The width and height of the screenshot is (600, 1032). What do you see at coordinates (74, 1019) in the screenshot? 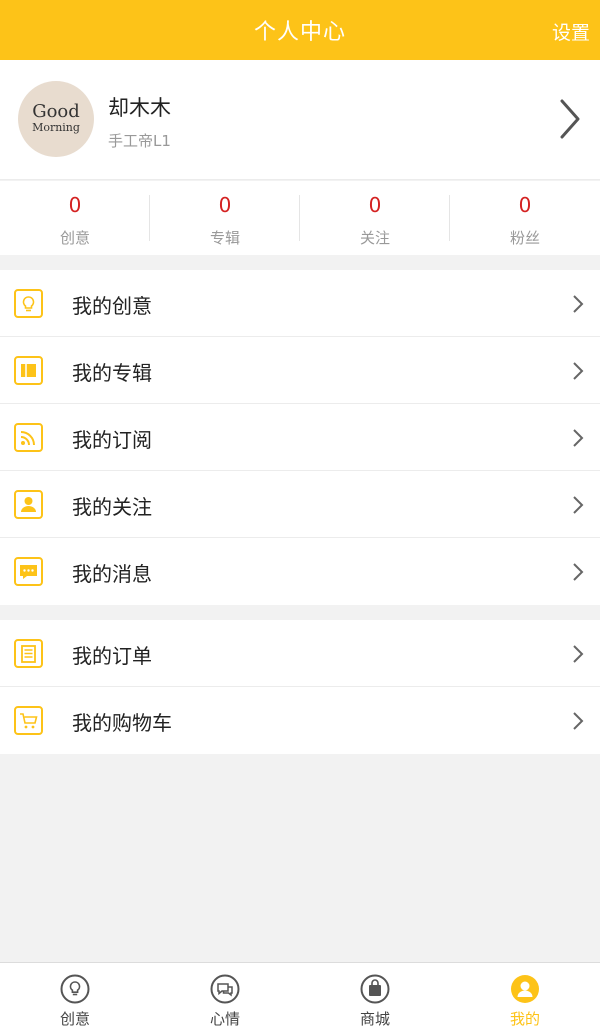
I see `tab-label: 创意` at bounding box center [74, 1019].